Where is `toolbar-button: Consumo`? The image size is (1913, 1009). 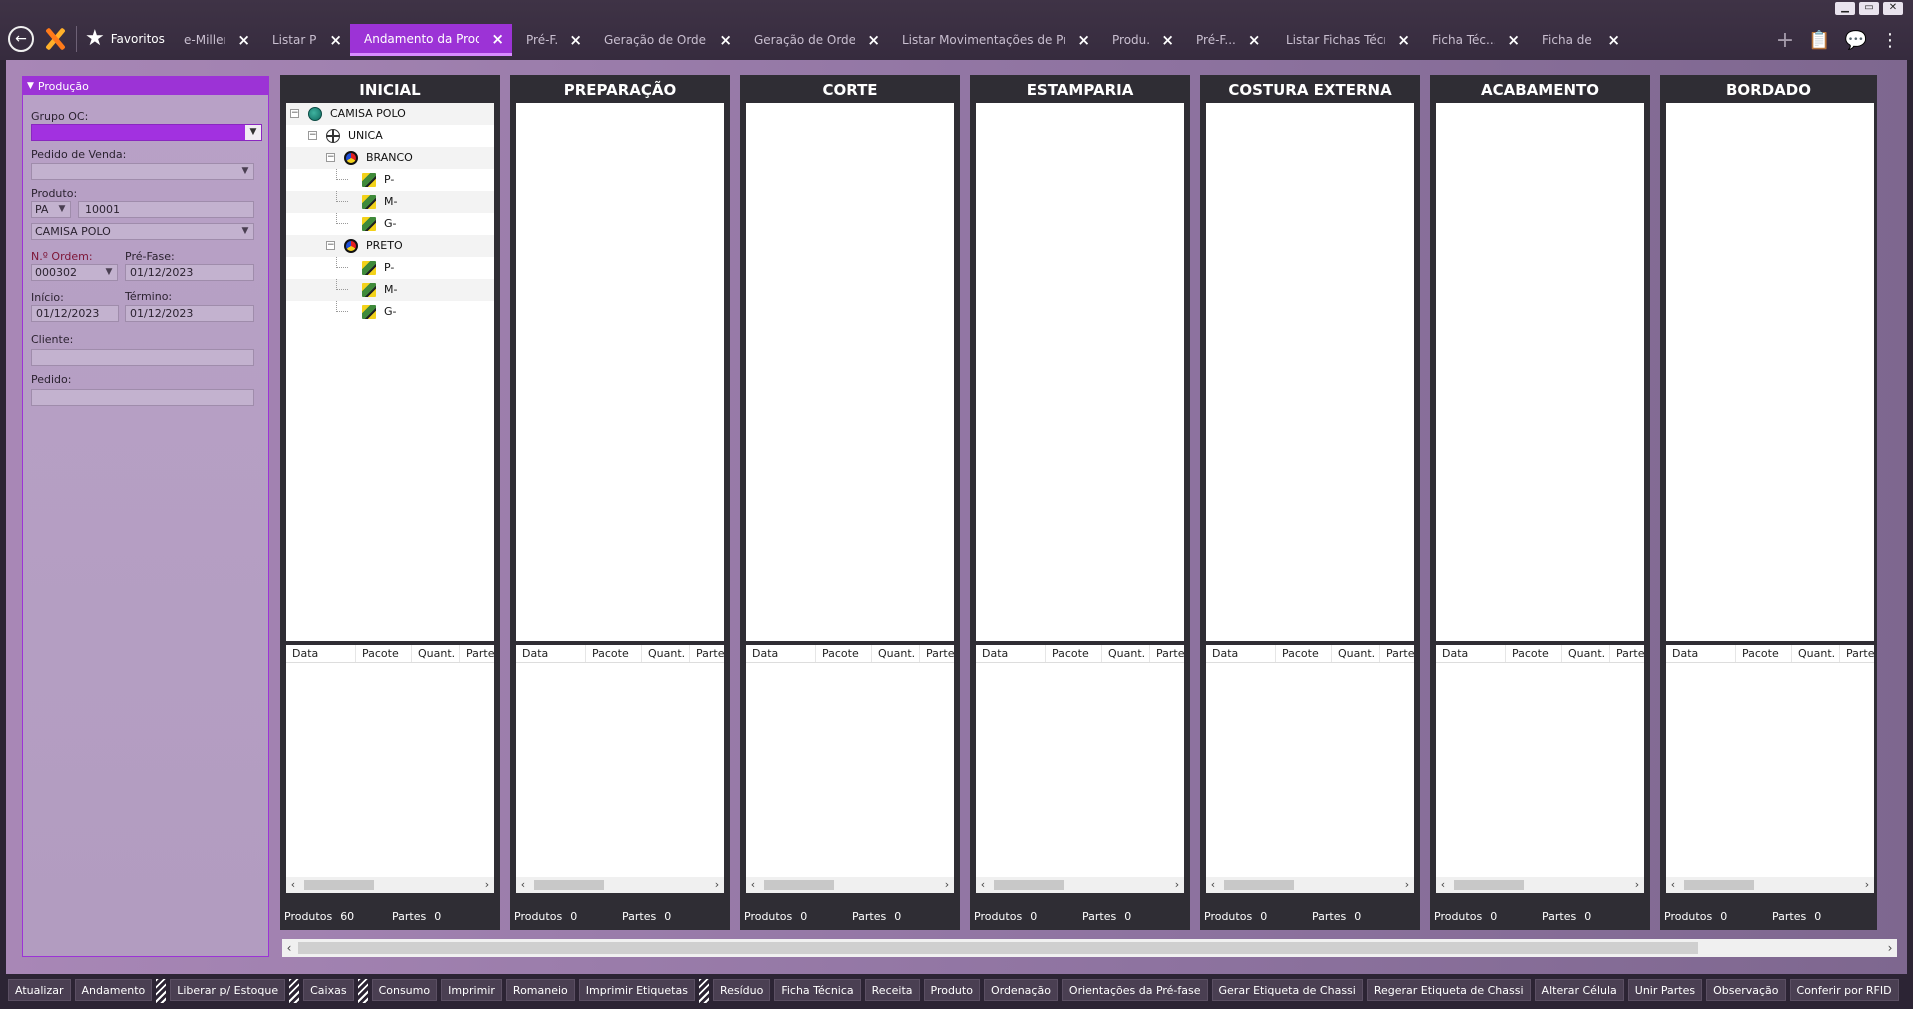 toolbar-button: Consumo is located at coordinates (404, 990).